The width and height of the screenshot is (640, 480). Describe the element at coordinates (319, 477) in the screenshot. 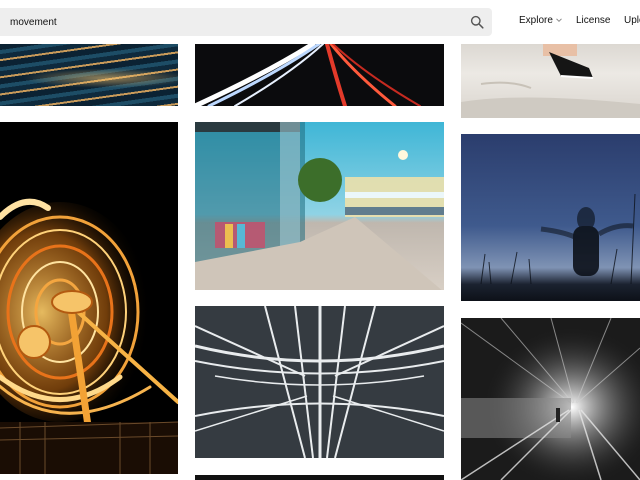

I see `photo-partial` at that location.